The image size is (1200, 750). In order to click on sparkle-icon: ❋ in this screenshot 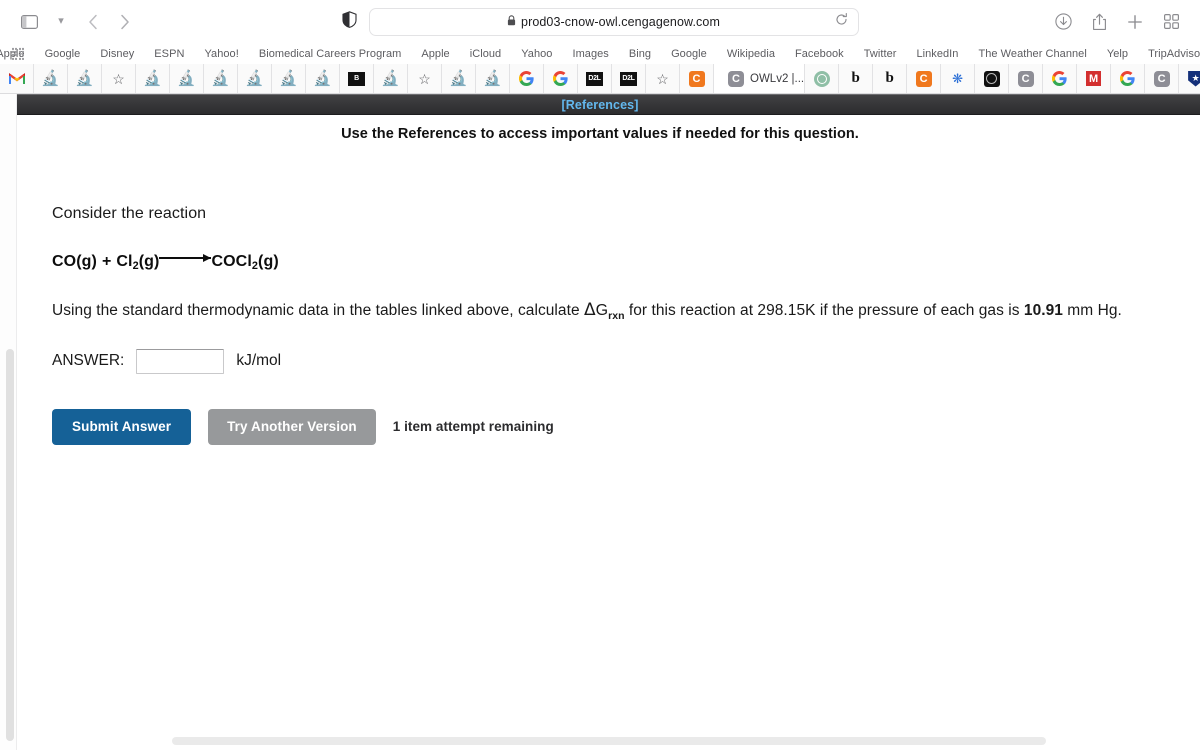, I will do `click(958, 78)`.